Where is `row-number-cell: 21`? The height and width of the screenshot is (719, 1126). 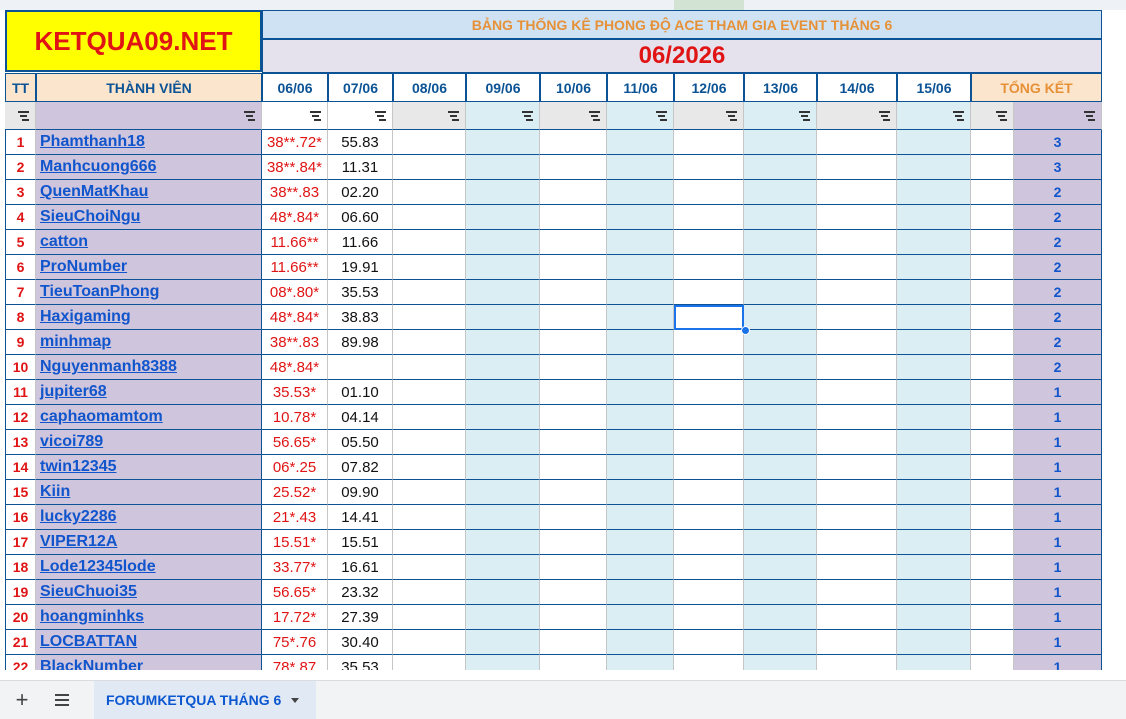
row-number-cell: 21 is located at coordinates (20, 642).